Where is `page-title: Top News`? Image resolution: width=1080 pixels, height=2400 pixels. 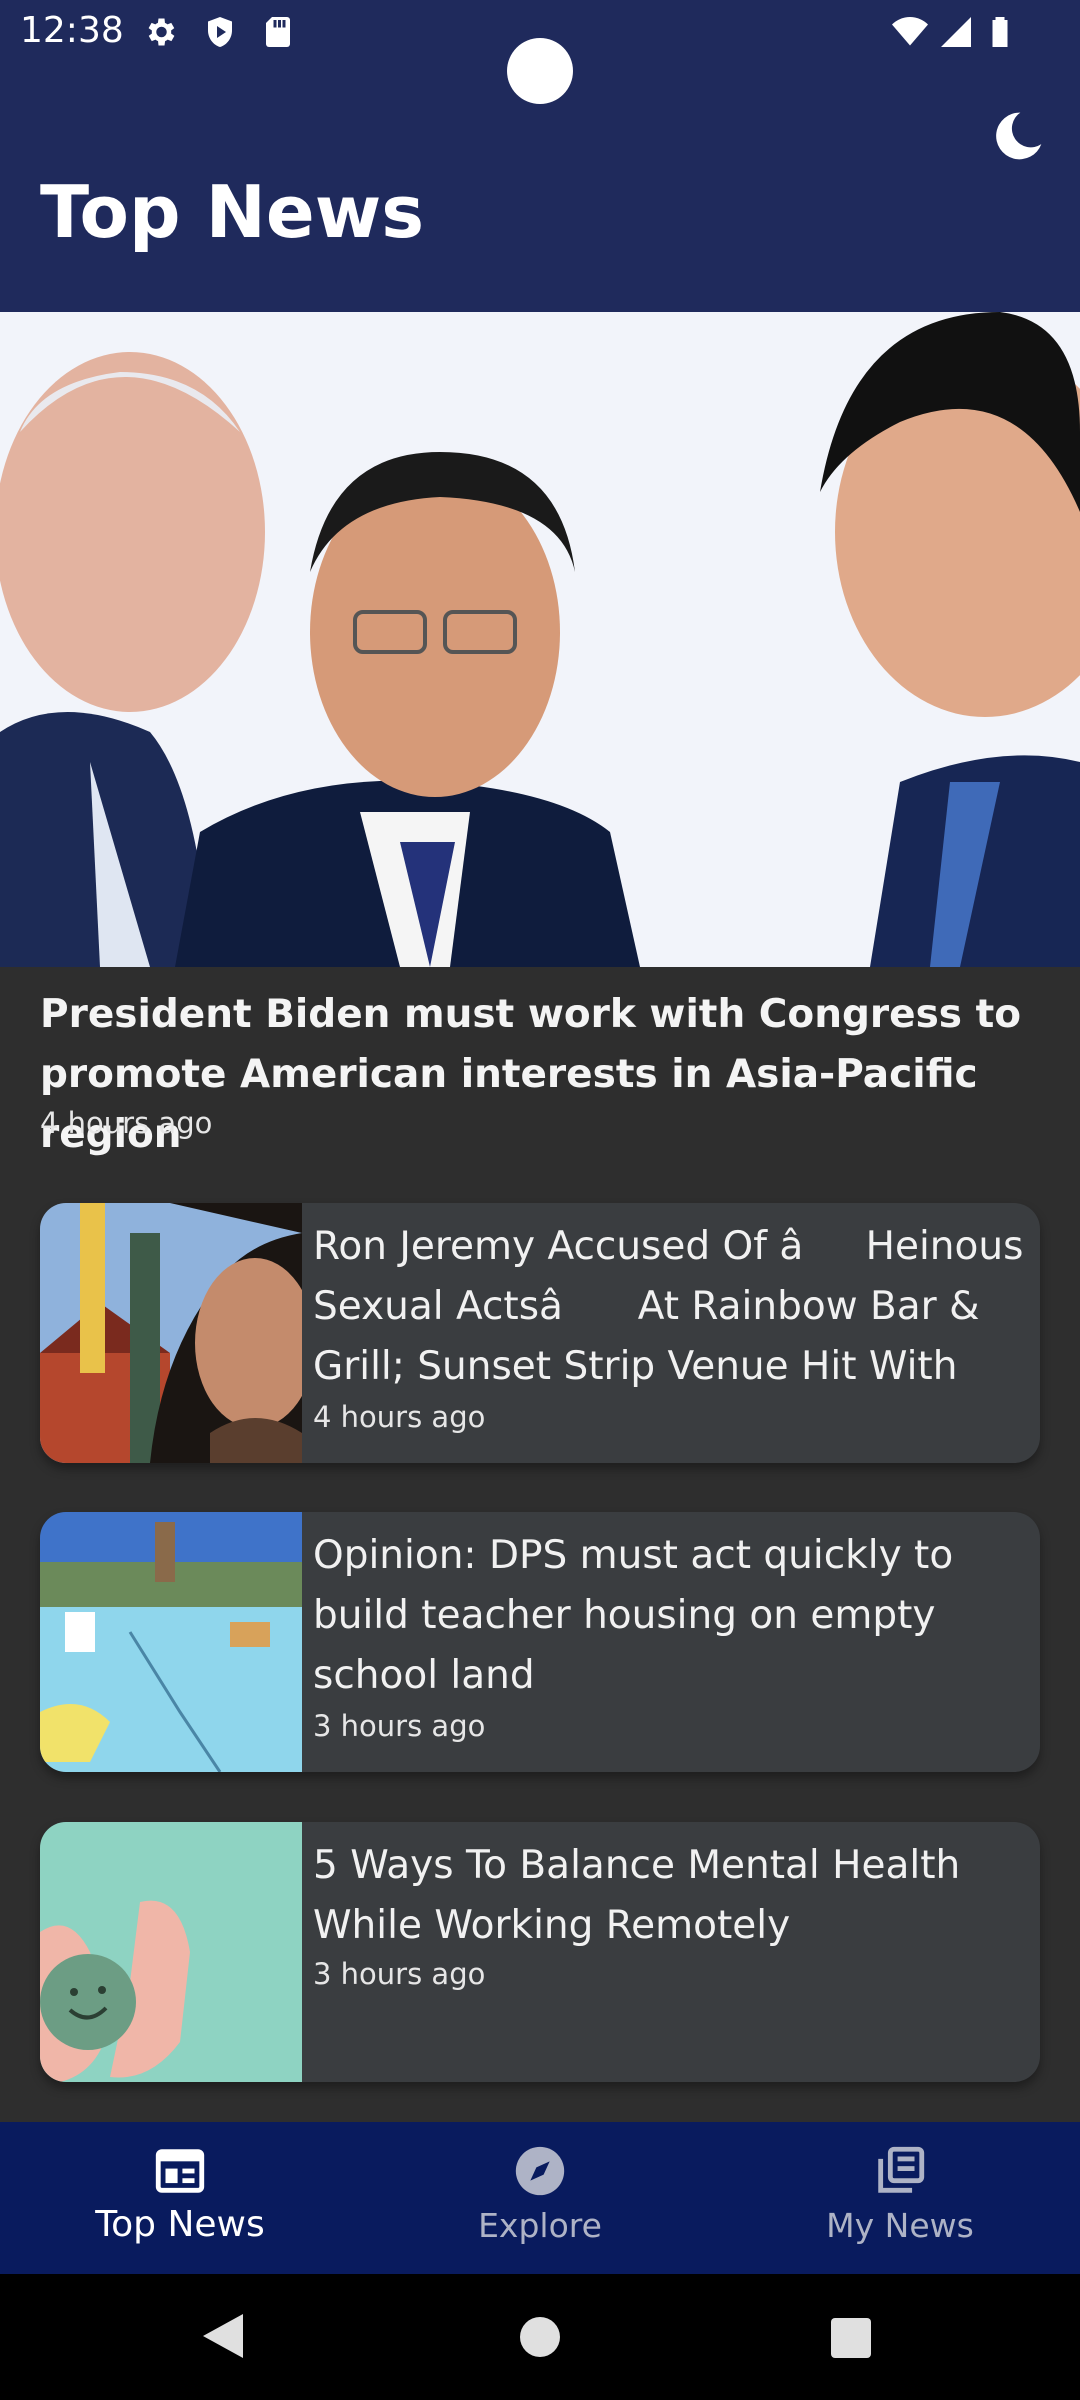 page-title: Top News is located at coordinates (232, 212).